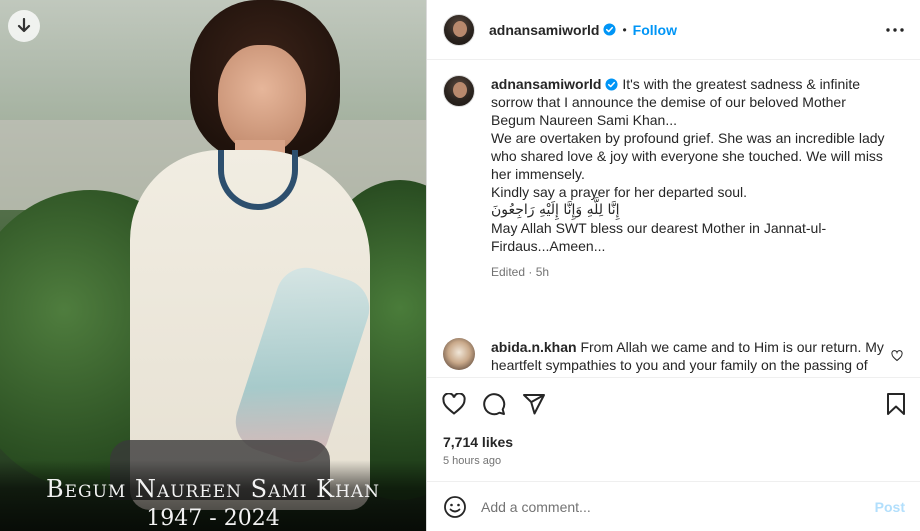 This screenshot has width=920, height=531. I want to click on heart-outline-icon, so click(897, 356).